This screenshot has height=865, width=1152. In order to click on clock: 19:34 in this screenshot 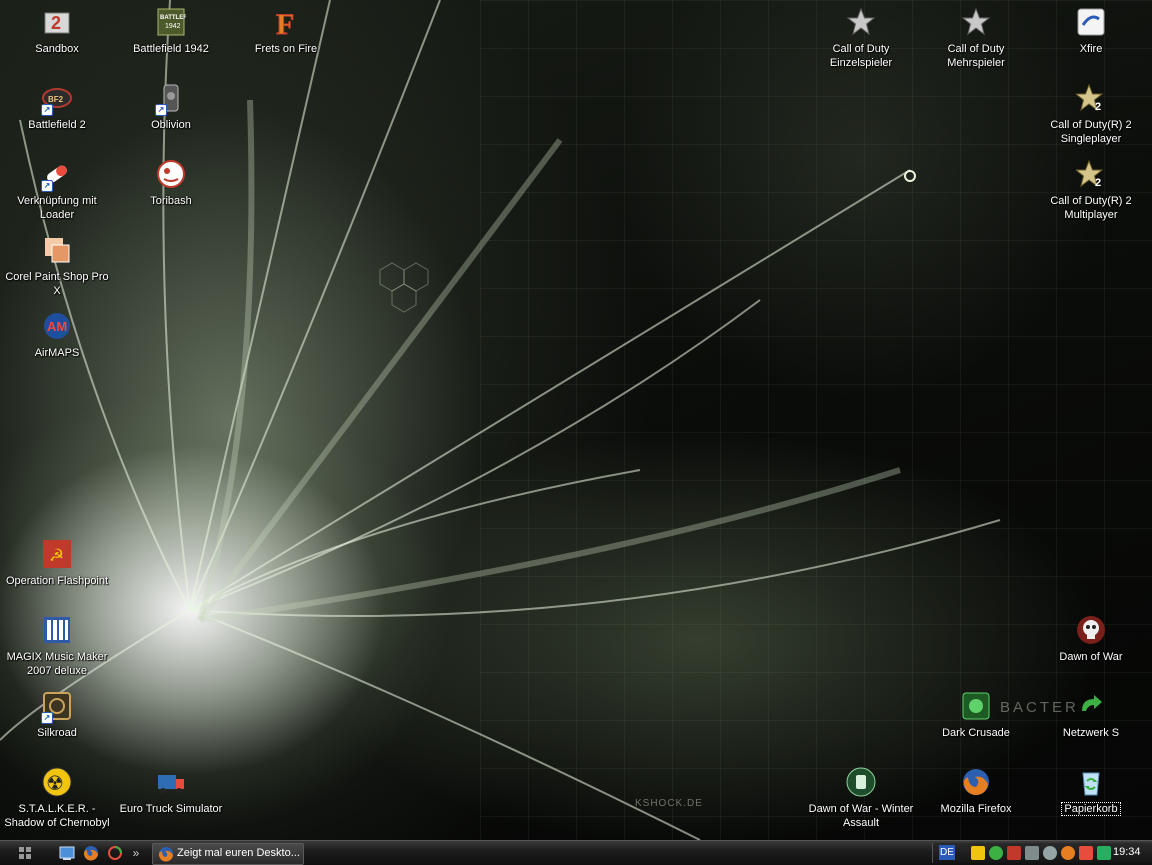, I will do `click(1127, 852)`.